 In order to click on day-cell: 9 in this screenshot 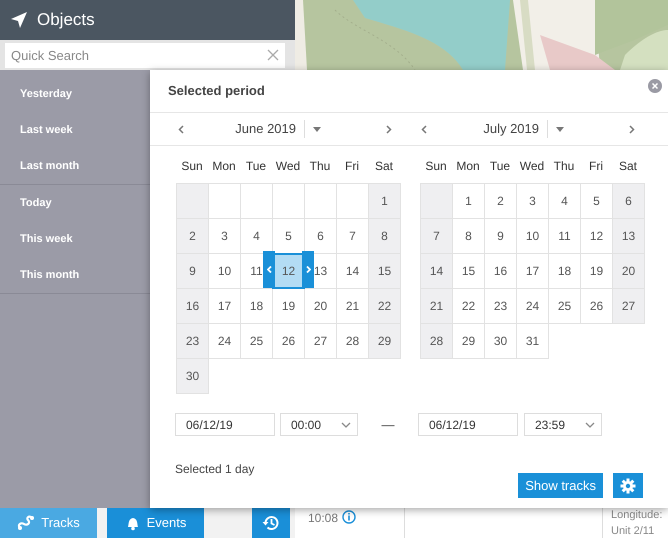, I will do `click(192, 271)`.